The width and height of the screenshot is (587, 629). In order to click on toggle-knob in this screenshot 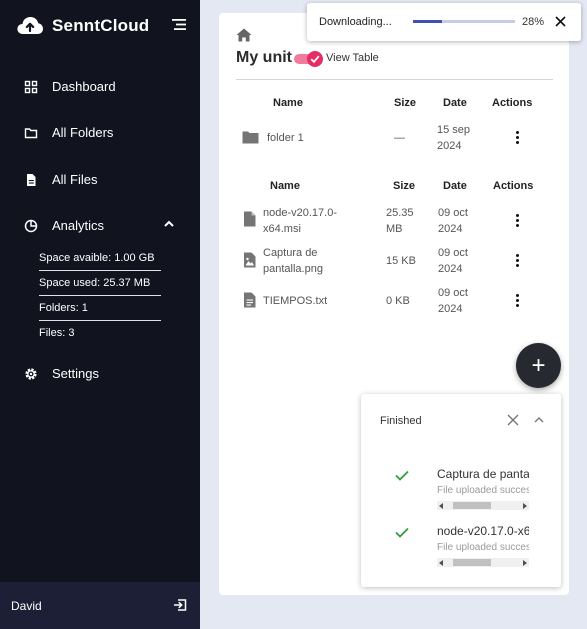, I will do `click(315, 59)`.